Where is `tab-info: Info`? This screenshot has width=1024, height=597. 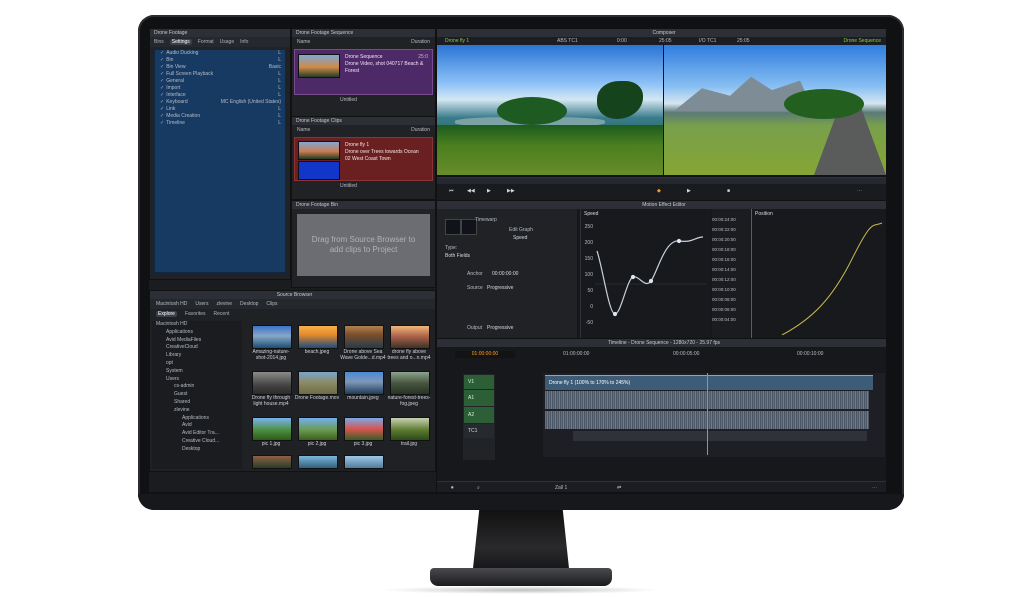 tab-info: Info is located at coordinates (244, 42).